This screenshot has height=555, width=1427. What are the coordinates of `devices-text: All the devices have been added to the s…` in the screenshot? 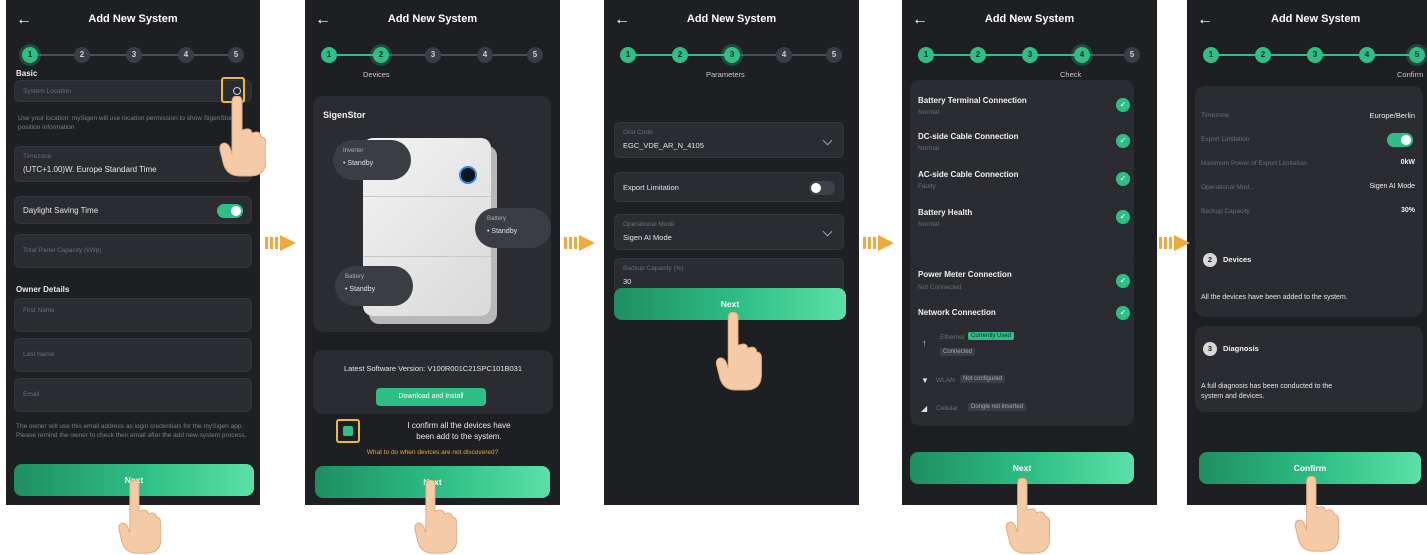 It's located at (1274, 297).